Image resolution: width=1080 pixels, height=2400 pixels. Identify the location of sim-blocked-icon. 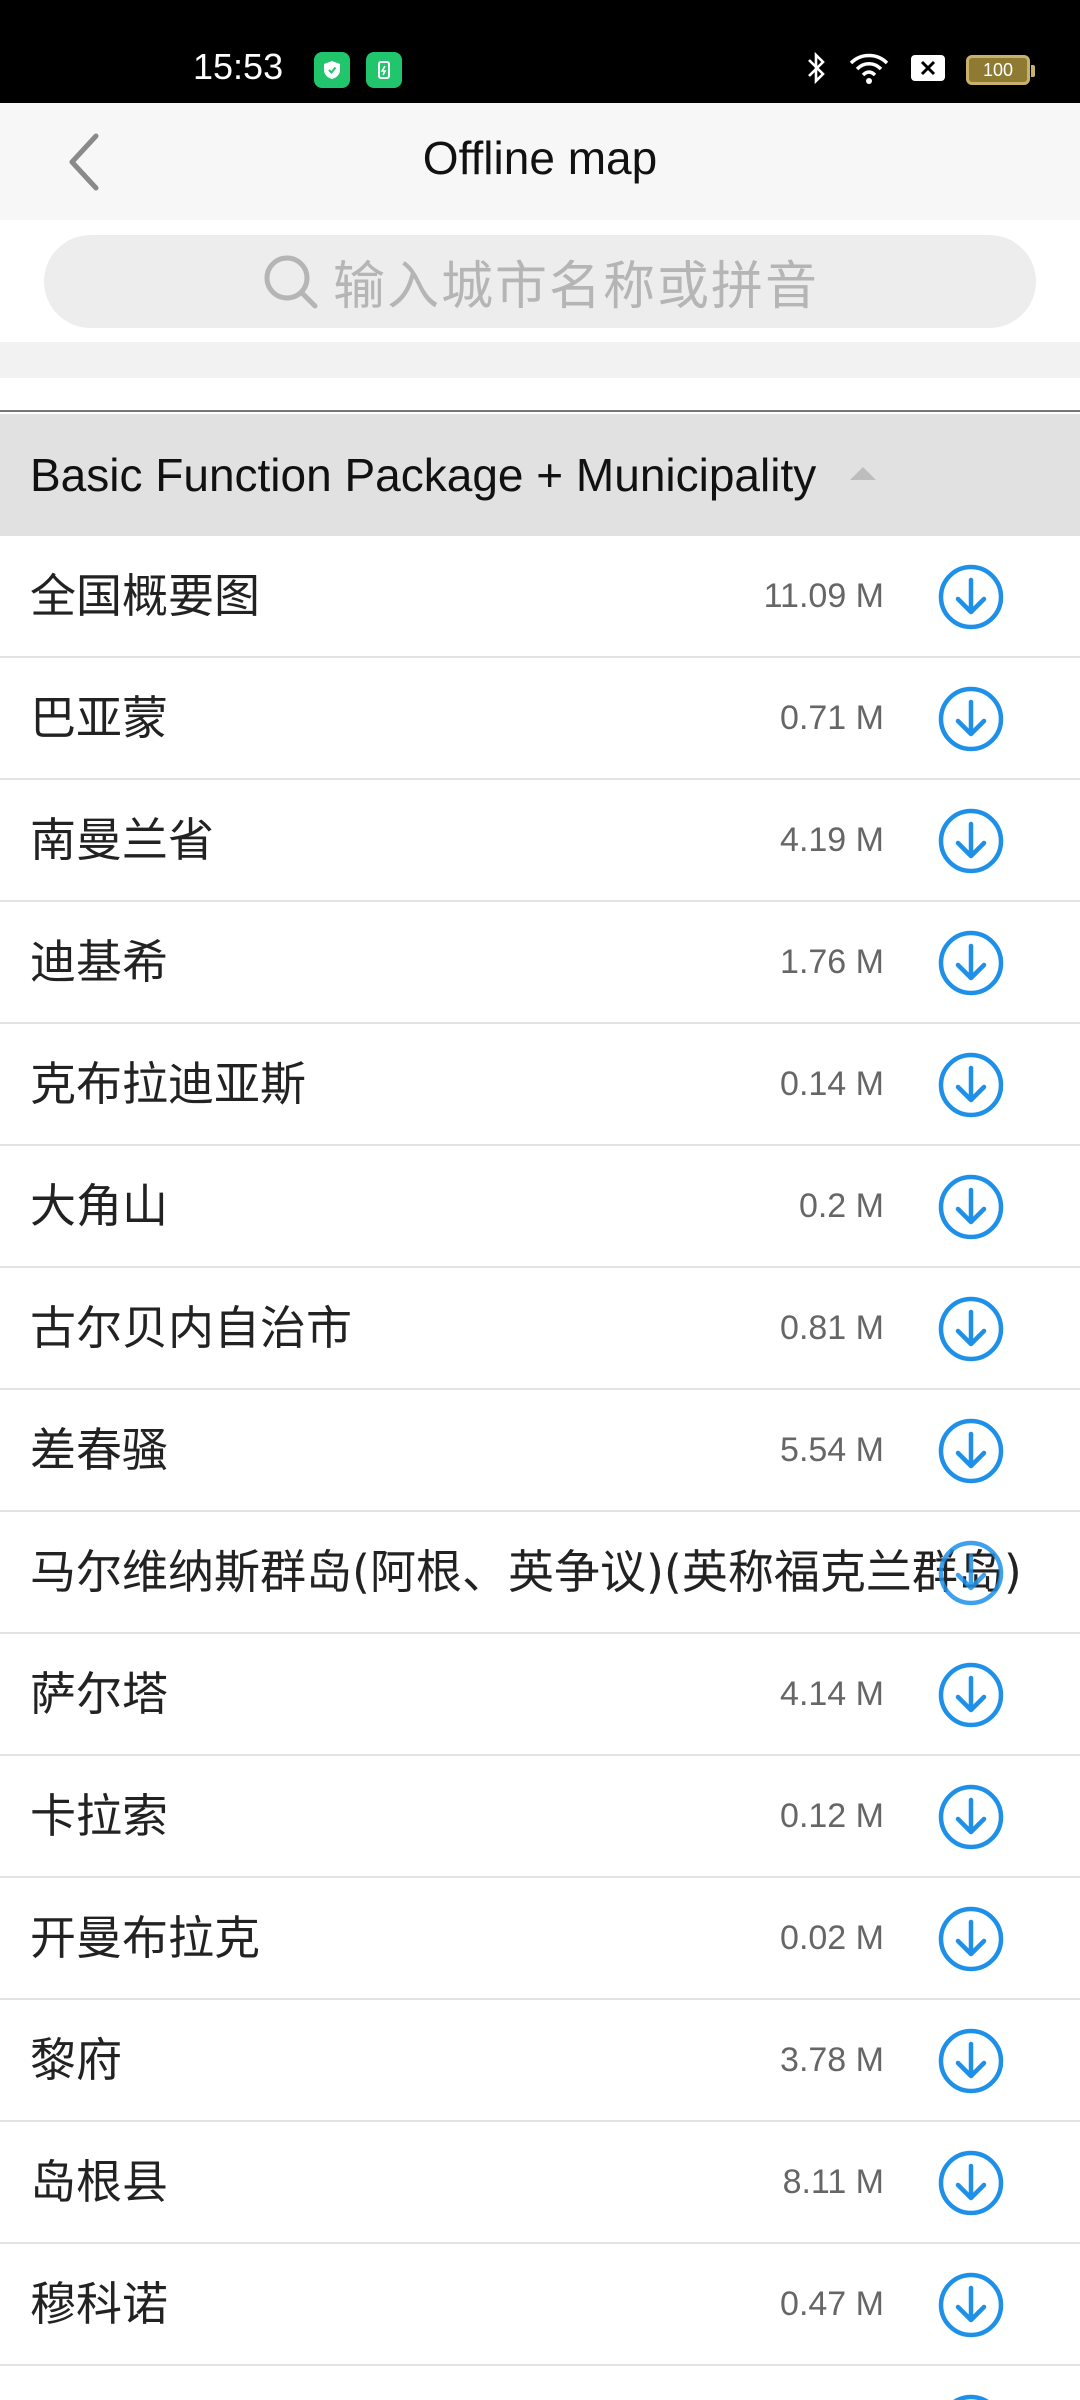
(928, 70).